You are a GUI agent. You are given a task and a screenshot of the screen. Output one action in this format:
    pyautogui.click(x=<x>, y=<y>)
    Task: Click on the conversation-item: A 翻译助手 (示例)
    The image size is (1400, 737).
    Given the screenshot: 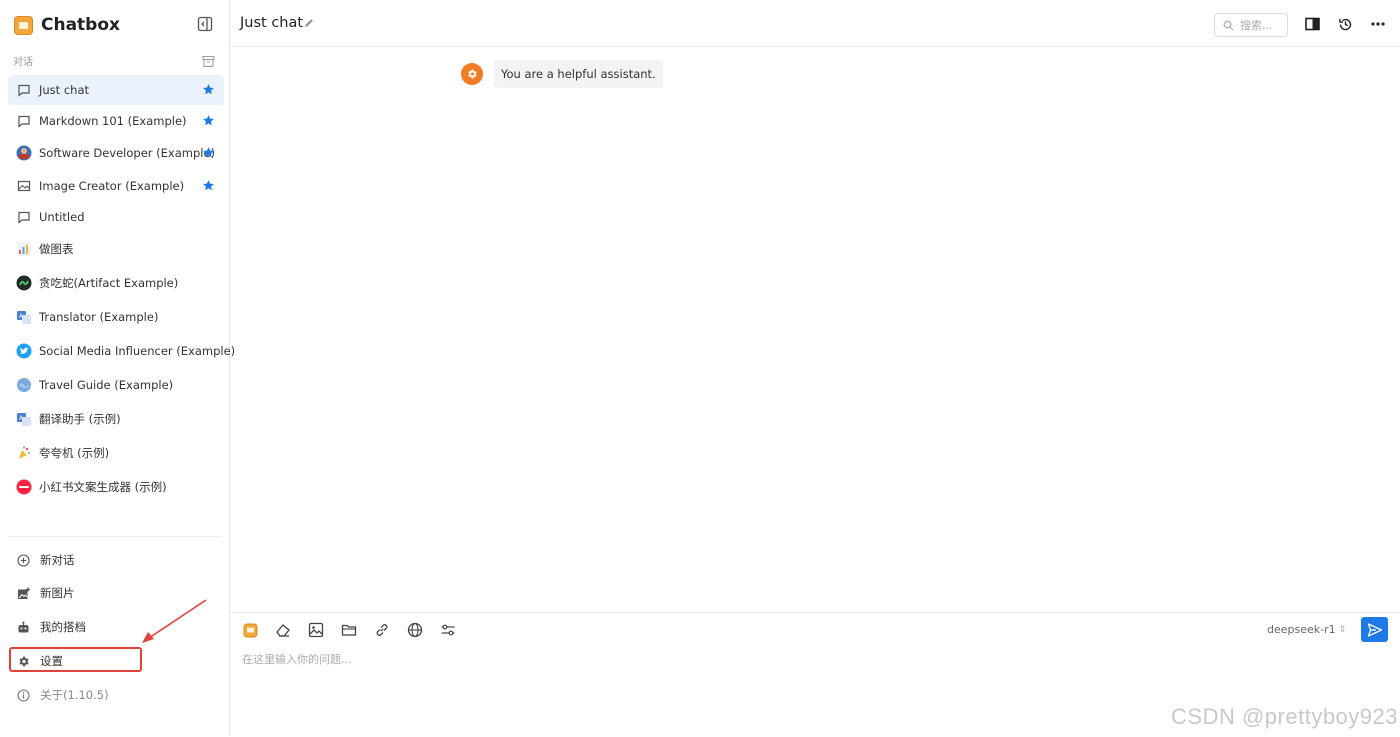 What is the action you would take?
    pyautogui.click(x=116, y=419)
    